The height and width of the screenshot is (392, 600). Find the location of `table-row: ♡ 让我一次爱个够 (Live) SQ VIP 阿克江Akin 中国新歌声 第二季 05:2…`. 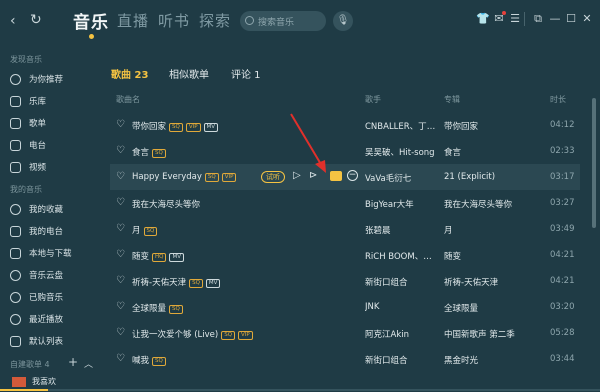

table-row: ♡ 让我一次爱个够 (Live) SQ VIP 阿克江Akin 中国新歌声 第二季 05:2… is located at coordinates (345, 333).